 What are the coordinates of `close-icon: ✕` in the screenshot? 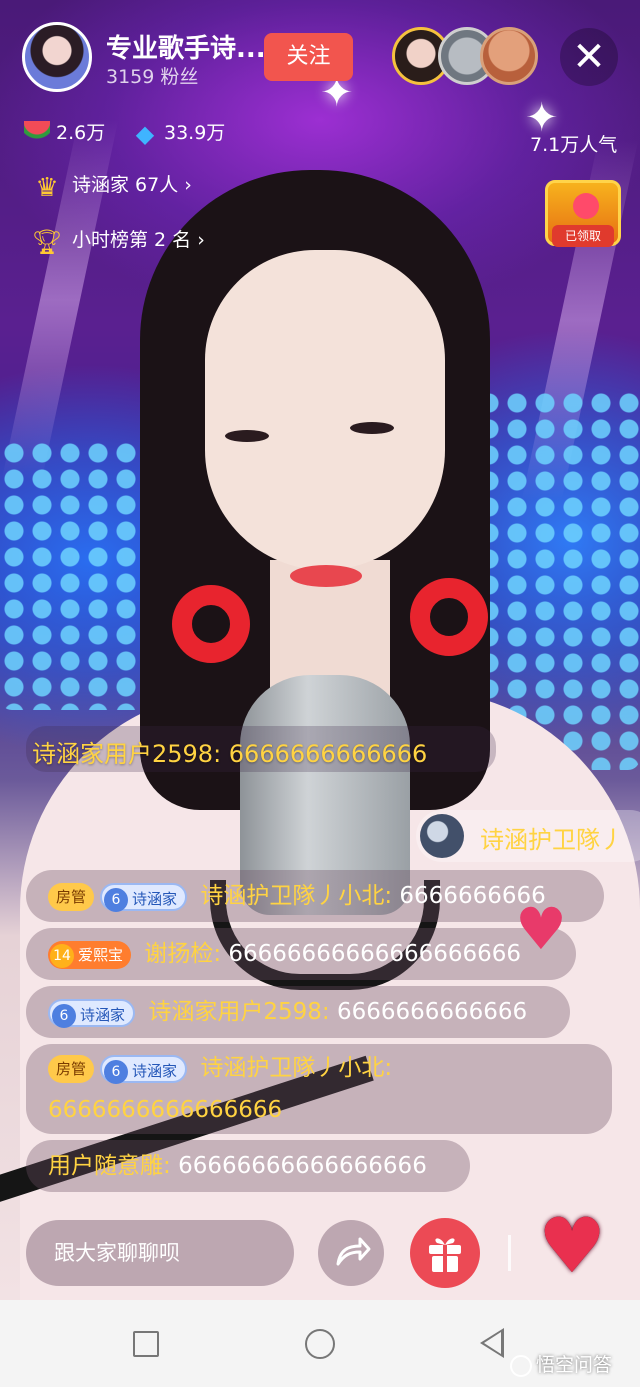 It's located at (589, 57).